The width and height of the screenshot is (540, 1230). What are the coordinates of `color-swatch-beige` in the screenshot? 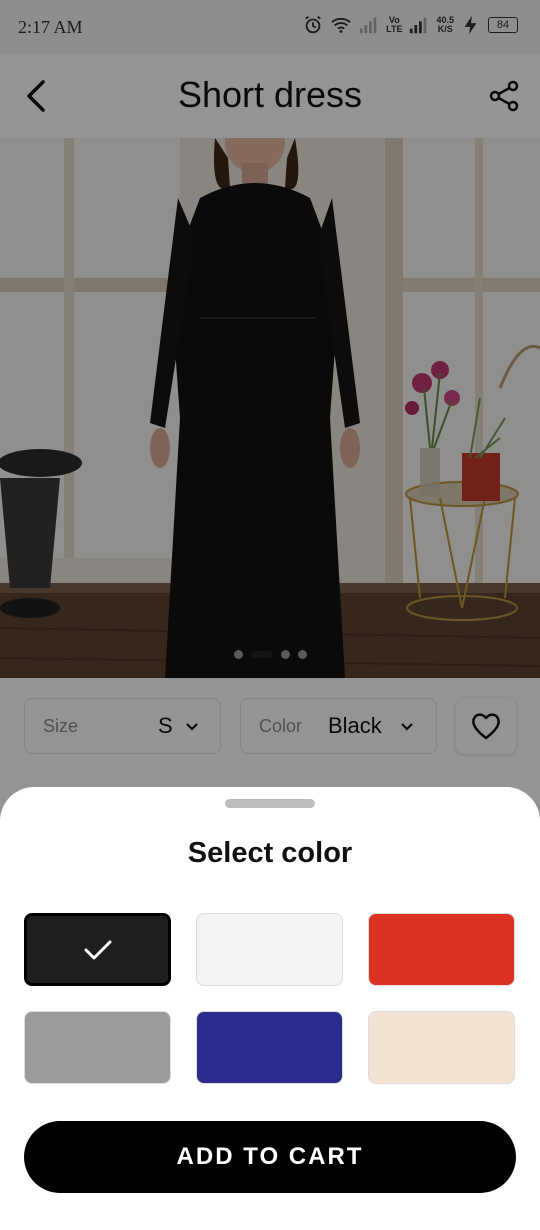 It's located at (441, 1047).